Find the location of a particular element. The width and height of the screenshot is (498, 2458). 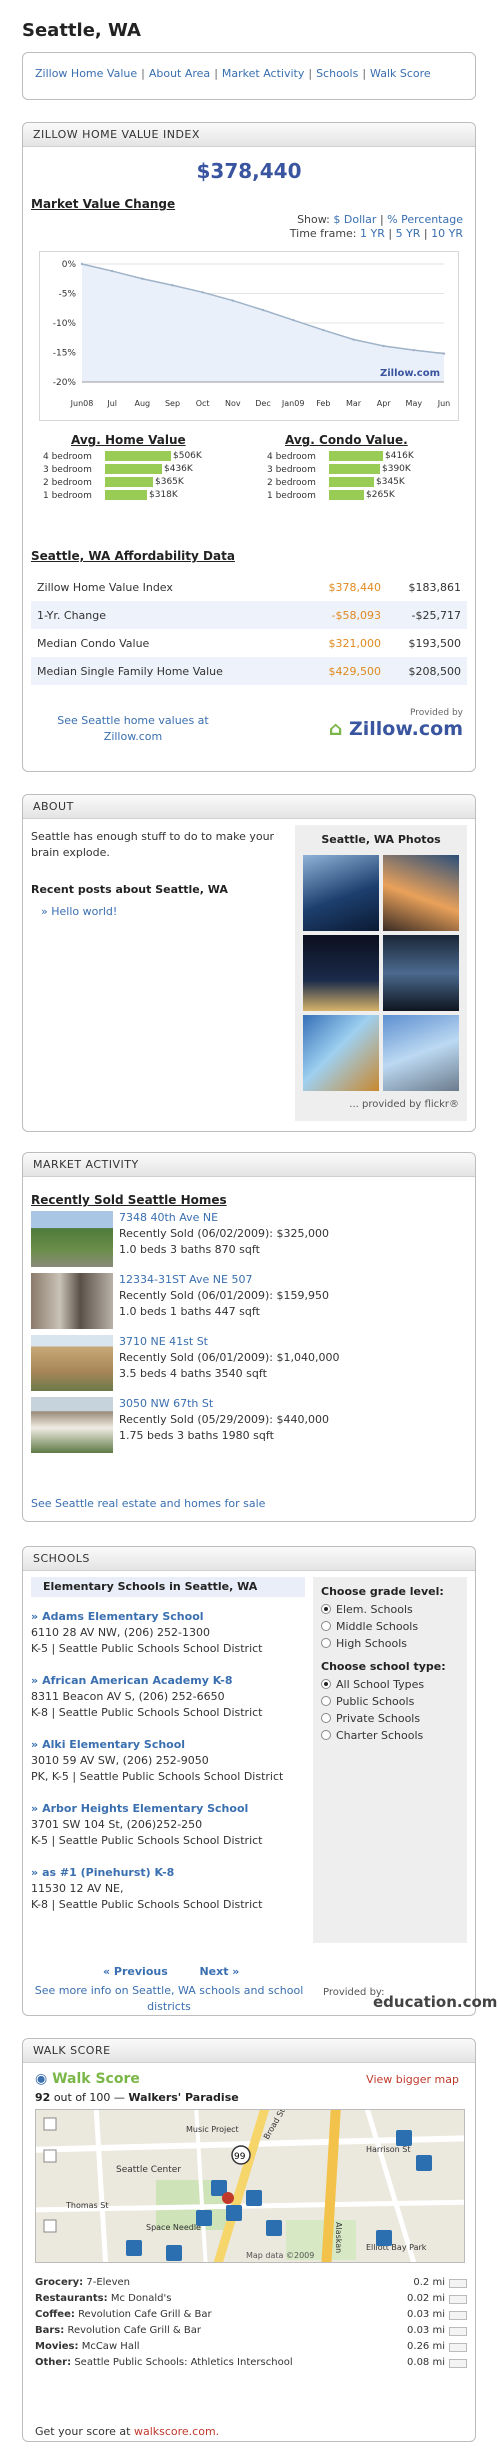

nav-link-schools: Schools is located at coordinates (337, 73).